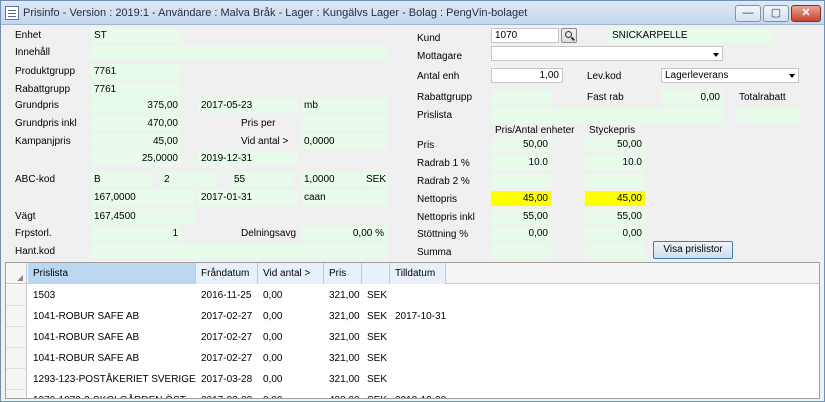 This screenshot has height=402, width=825. Describe the element at coordinates (188, 179) in the screenshot. I see `abc-num-field: 2` at that location.